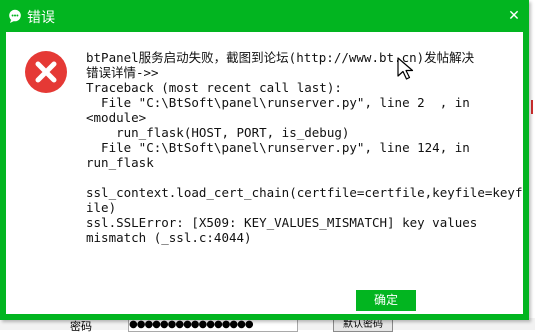  What do you see at coordinates (15, 16) in the screenshot?
I see `chat-bubble-icon` at bounding box center [15, 16].